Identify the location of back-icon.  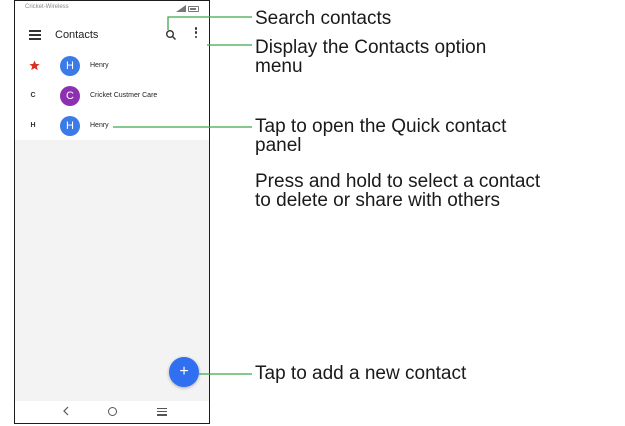
(66, 411).